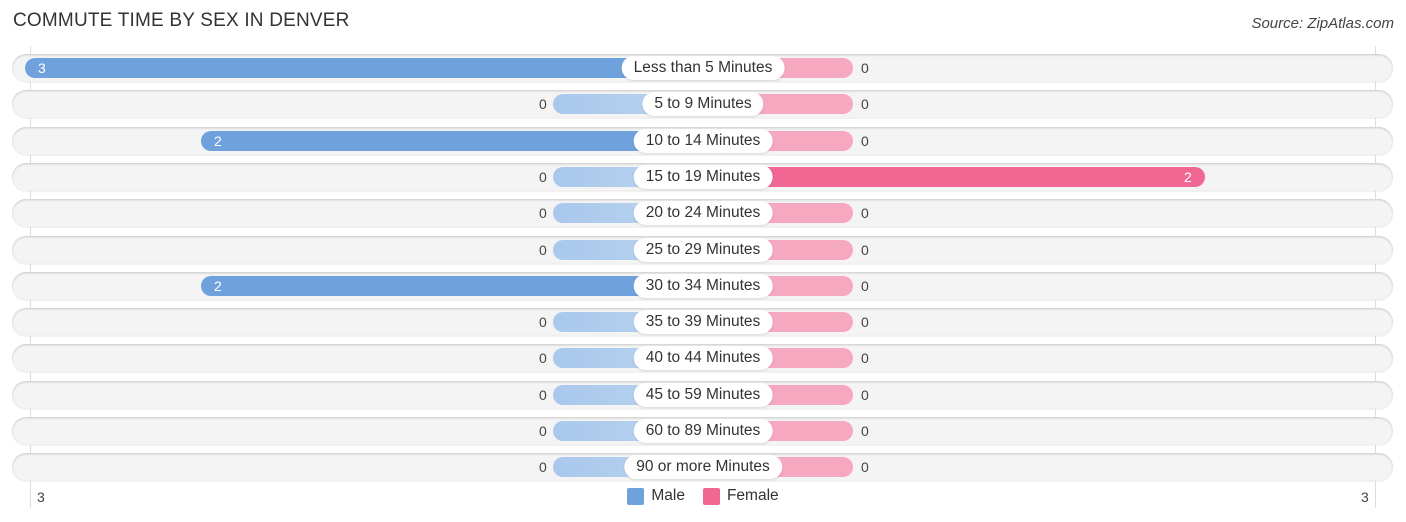 The width and height of the screenshot is (1406, 522). Describe the element at coordinates (1188, 176) in the screenshot. I see `female-value-label: 2` at that location.